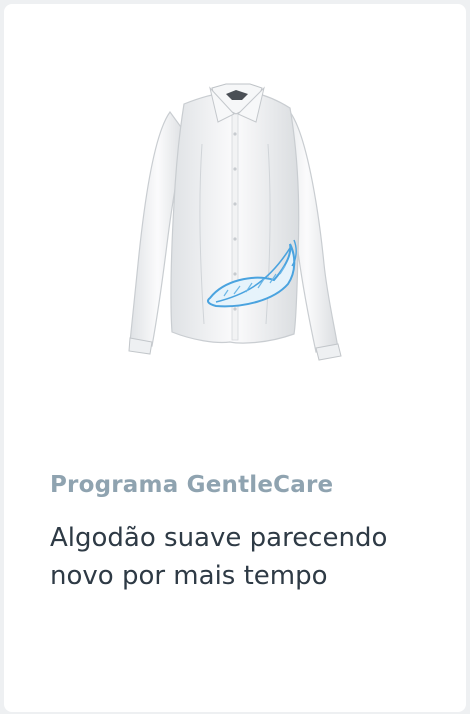 This screenshot has width=470, height=714. I want to click on program-eyebrow: Programa GentleCare, so click(192, 485).